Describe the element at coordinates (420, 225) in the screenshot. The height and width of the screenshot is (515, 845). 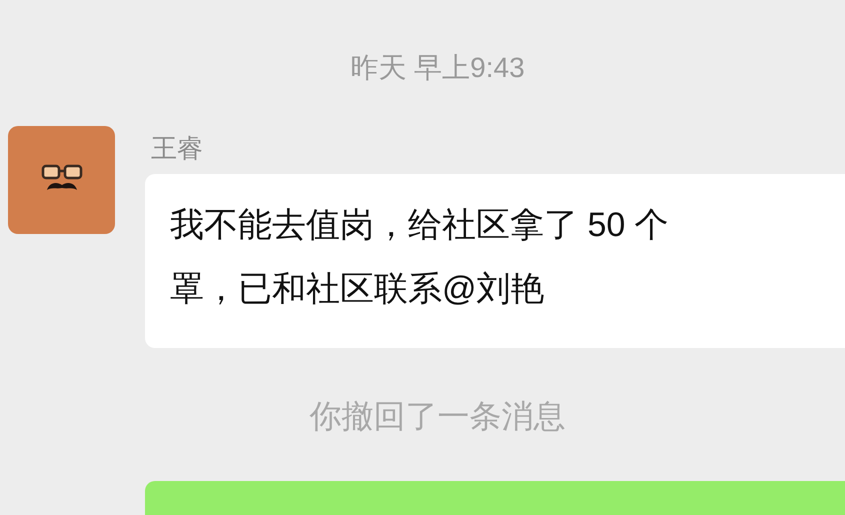
I see `message-text: 我不能去值岗，给社区拿了 50 个` at that location.